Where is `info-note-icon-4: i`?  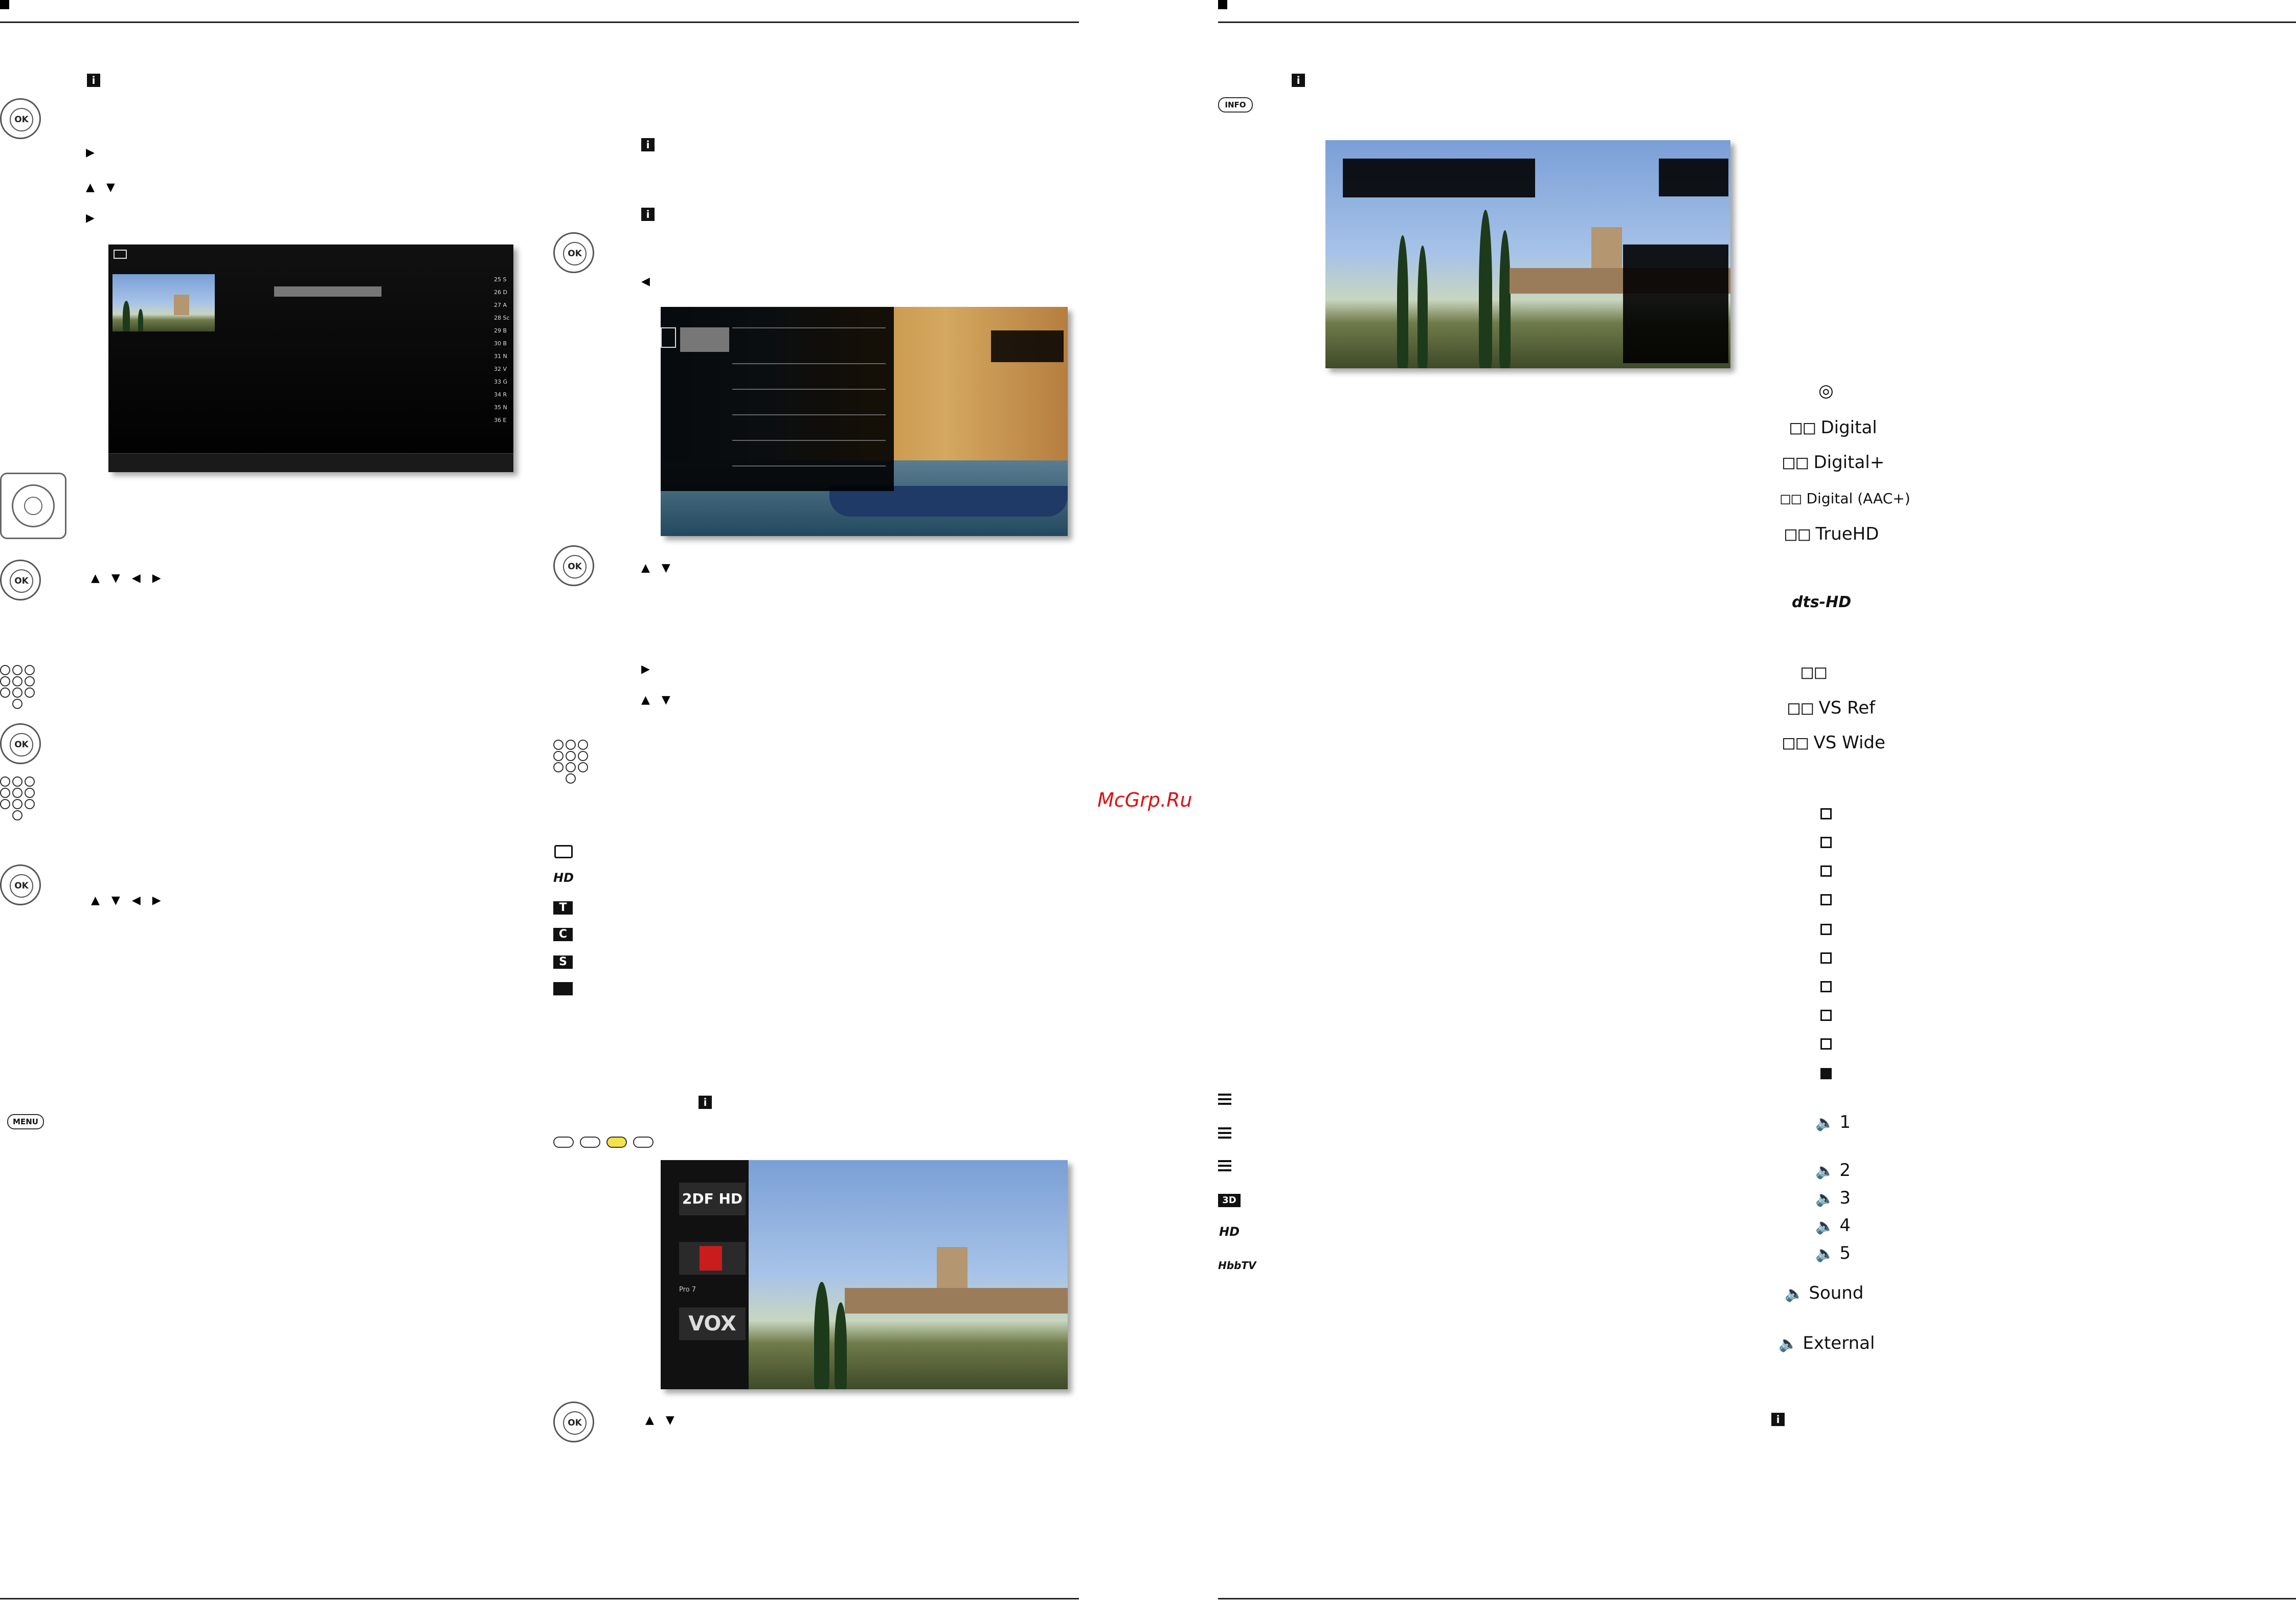 info-note-icon-4: i is located at coordinates (706, 1102).